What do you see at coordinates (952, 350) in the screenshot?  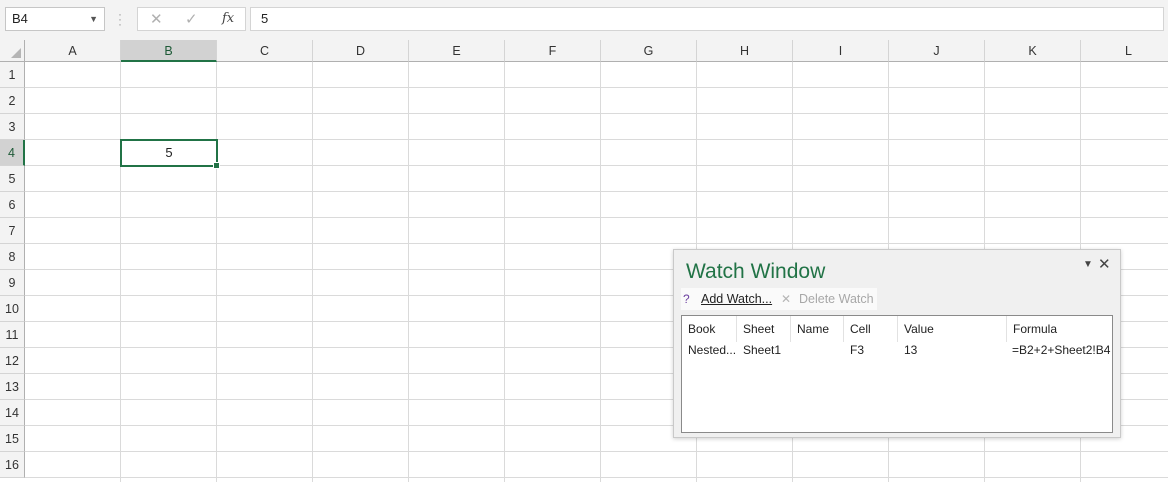 I see `watch-cell-value: 13` at bounding box center [952, 350].